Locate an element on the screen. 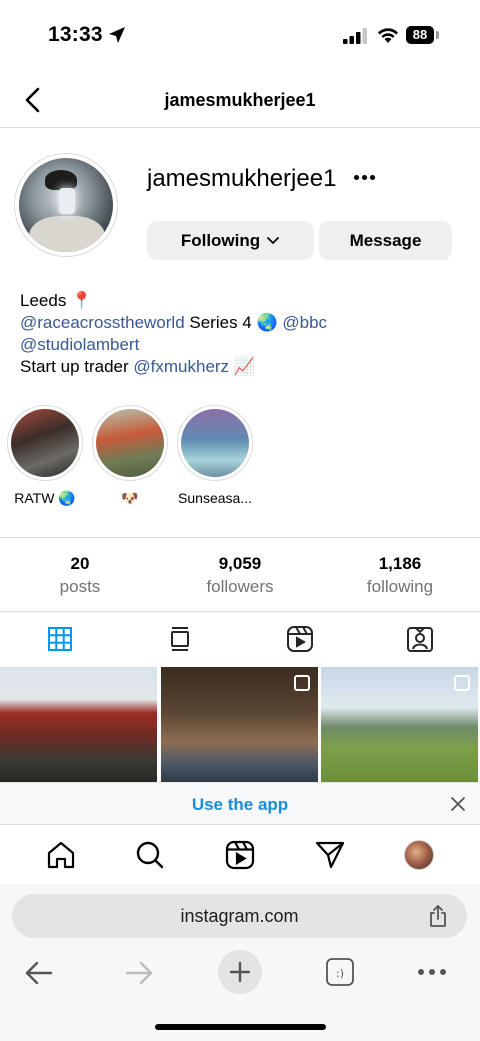  plus-icon is located at coordinates (240, 972).